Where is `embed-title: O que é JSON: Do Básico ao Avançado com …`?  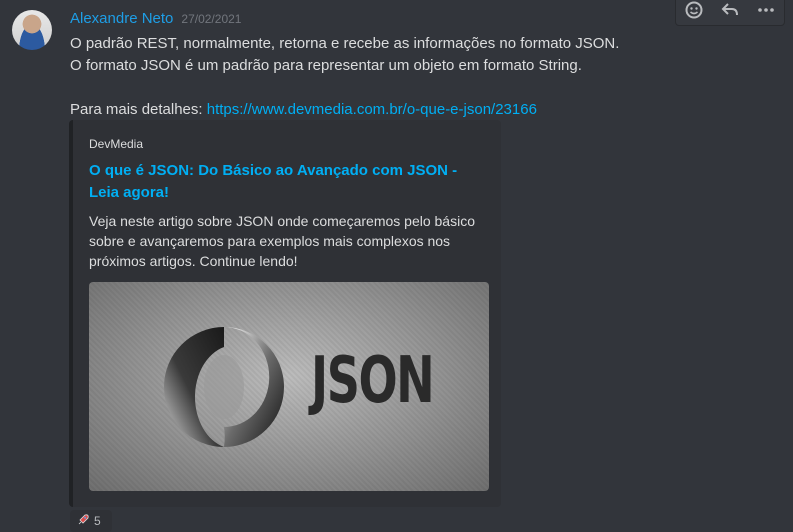
embed-title: O que é JSON: Do Básico ao Avançado com … is located at coordinates (289, 182).